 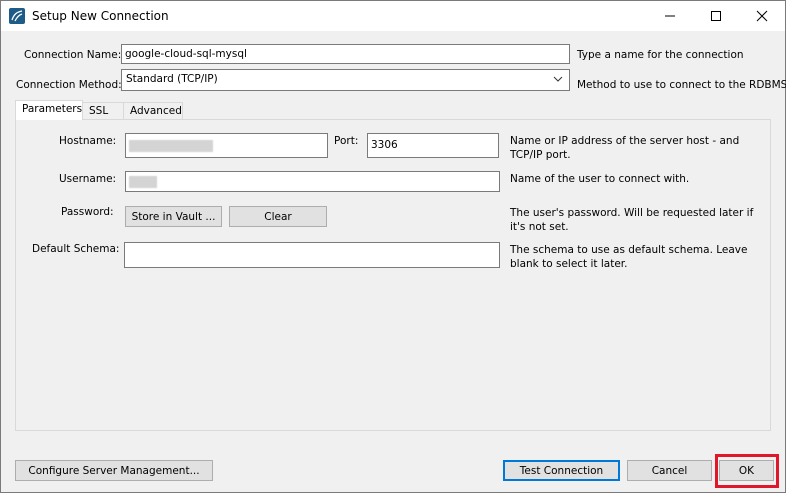 I want to click on maximize-icon, so click(x=716, y=16).